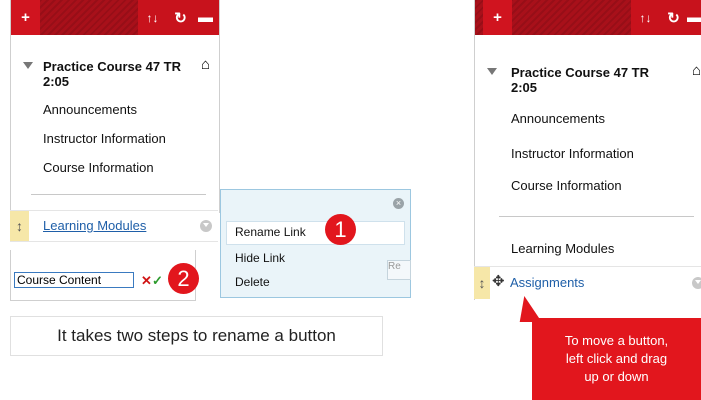 This screenshot has width=701, height=400. Describe the element at coordinates (315, 243) in the screenshot. I see `context-menu: × Rename Link Hide Link Delete Re` at that location.